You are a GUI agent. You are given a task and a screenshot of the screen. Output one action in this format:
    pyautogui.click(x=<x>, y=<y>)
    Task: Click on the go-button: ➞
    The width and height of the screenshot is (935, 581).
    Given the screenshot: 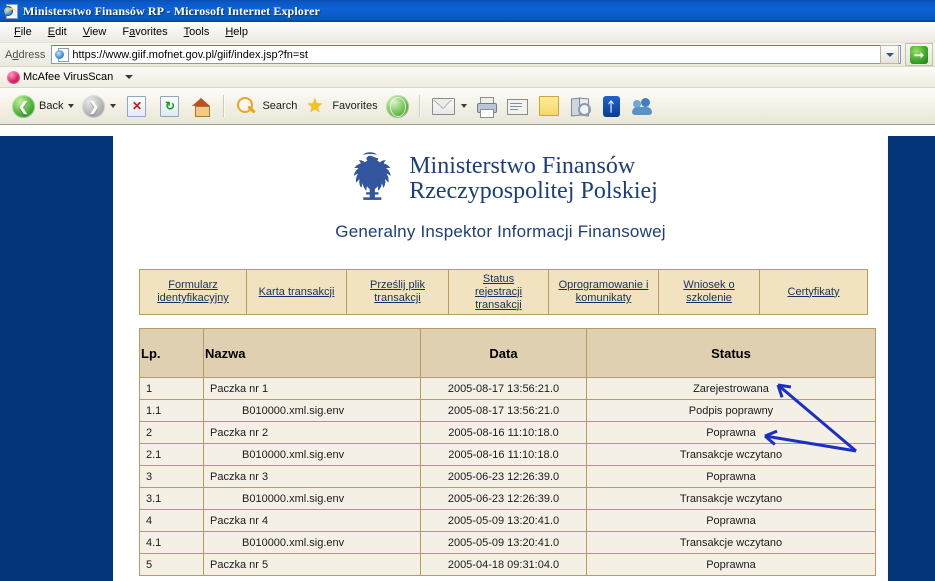 What is the action you would take?
    pyautogui.click(x=919, y=54)
    